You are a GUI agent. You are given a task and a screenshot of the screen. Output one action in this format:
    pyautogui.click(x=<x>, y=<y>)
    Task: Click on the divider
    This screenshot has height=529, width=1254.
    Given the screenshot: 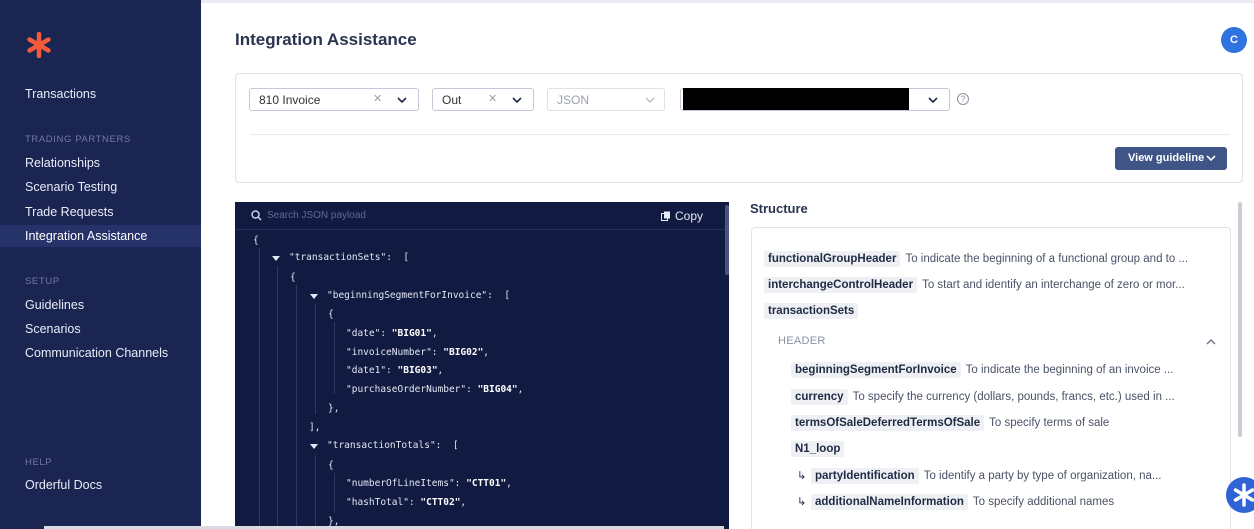 What is the action you would take?
    pyautogui.click(x=740, y=134)
    